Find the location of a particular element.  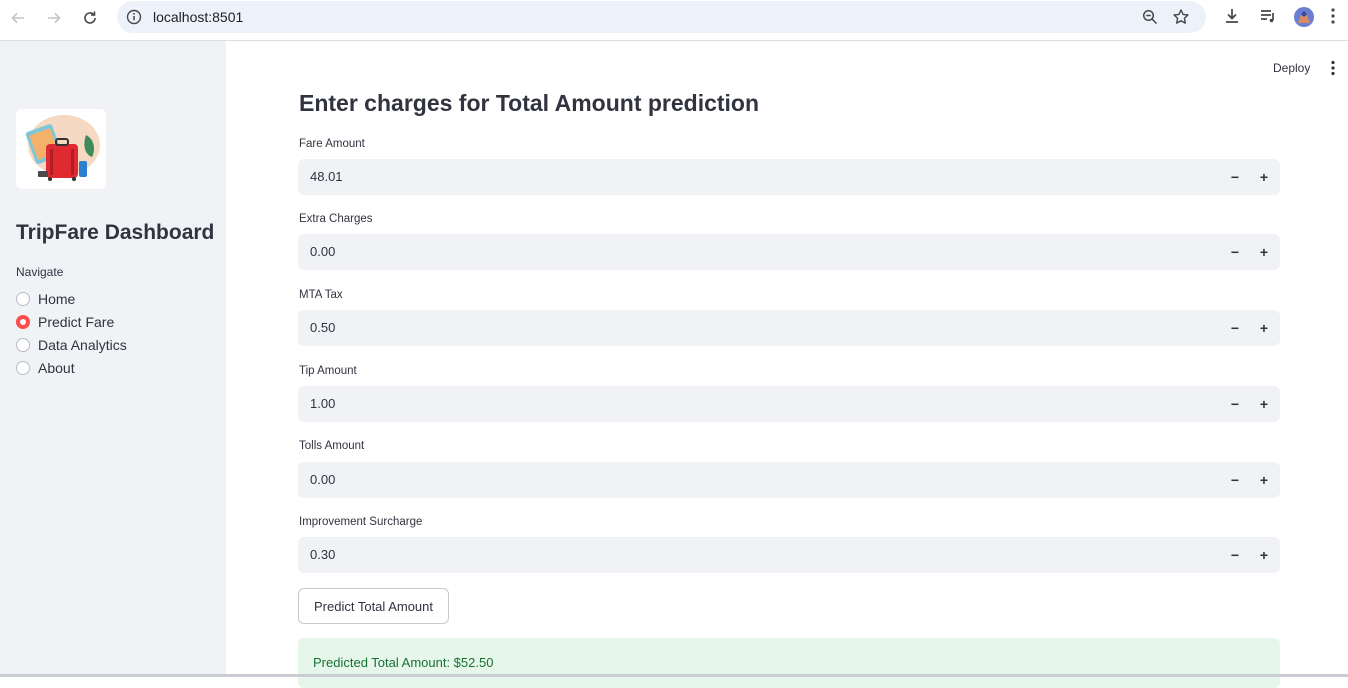

tolls-amount-input: 0.00 − + is located at coordinates (789, 480).